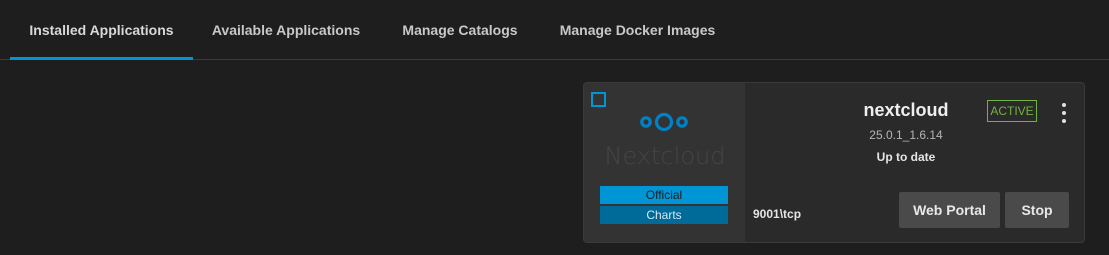  What do you see at coordinates (1037, 210) in the screenshot?
I see `stop-button: Stop` at bounding box center [1037, 210].